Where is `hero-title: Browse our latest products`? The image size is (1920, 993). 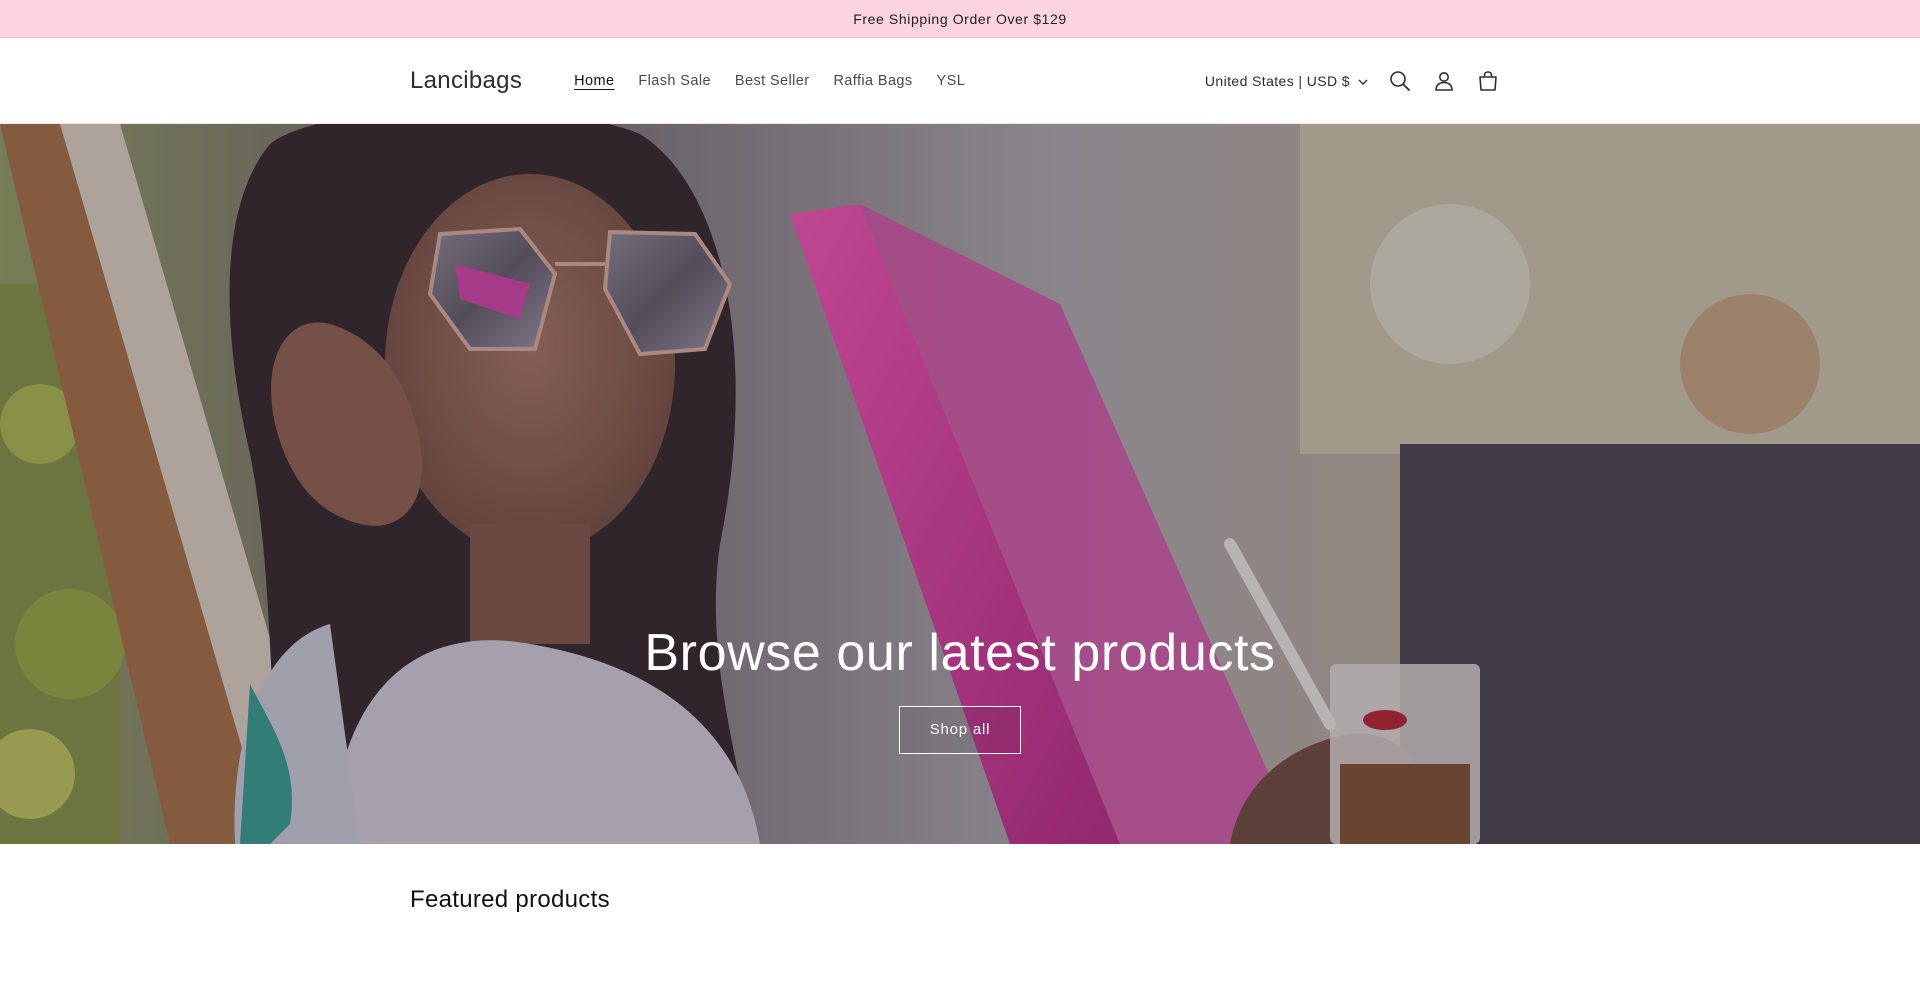
hero-title: Browse our latest products is located at coordinates (960, 653).